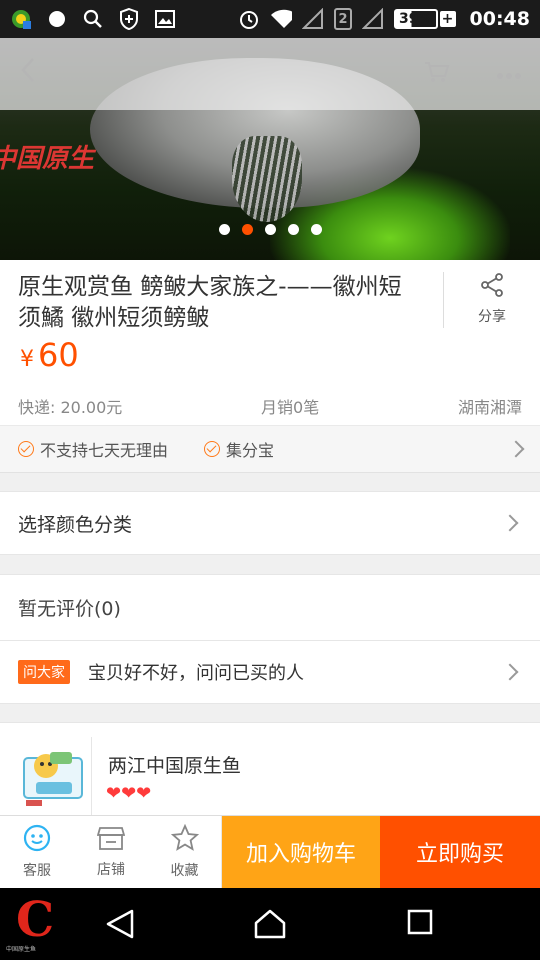 The width and height of the screenshot is (540, 960). Describe the element at coordinates (69, 609) in the screenshot. I see `reviews-label: 暂无评价(0)` at that location.